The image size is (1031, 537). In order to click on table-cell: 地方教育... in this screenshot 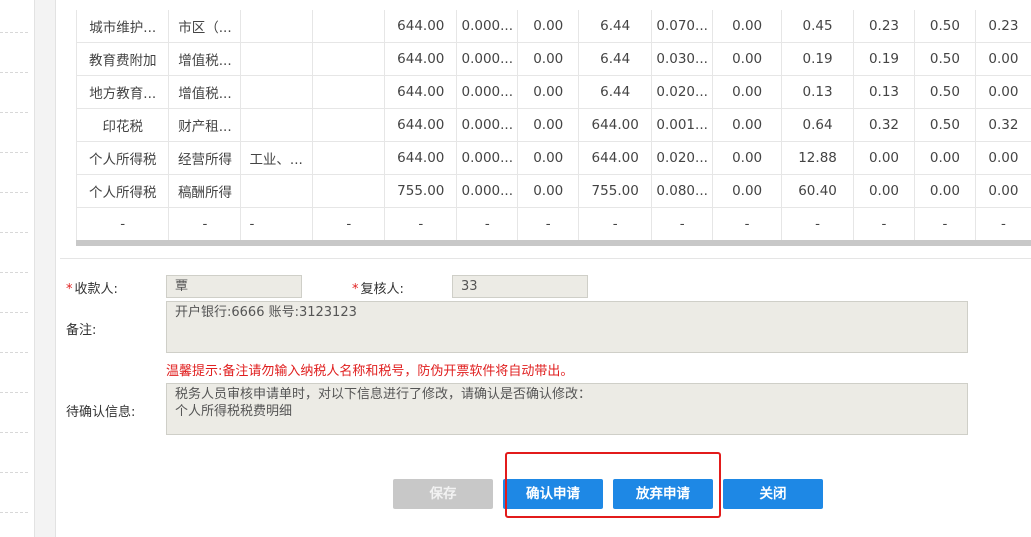, I will do `click(123, 92)`.